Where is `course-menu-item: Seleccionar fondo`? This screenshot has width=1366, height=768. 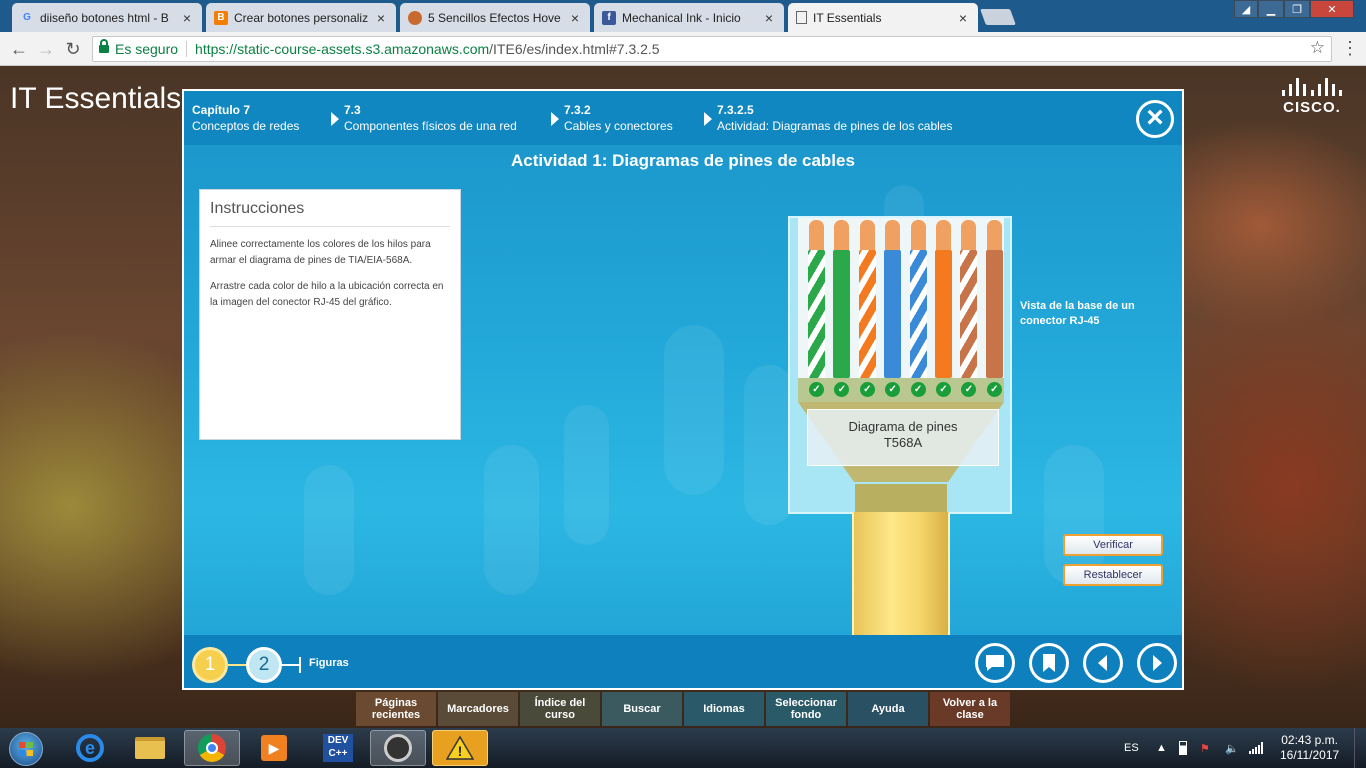 course-menu-item: Seleccionar fondo is located at coordinates (806, 709).